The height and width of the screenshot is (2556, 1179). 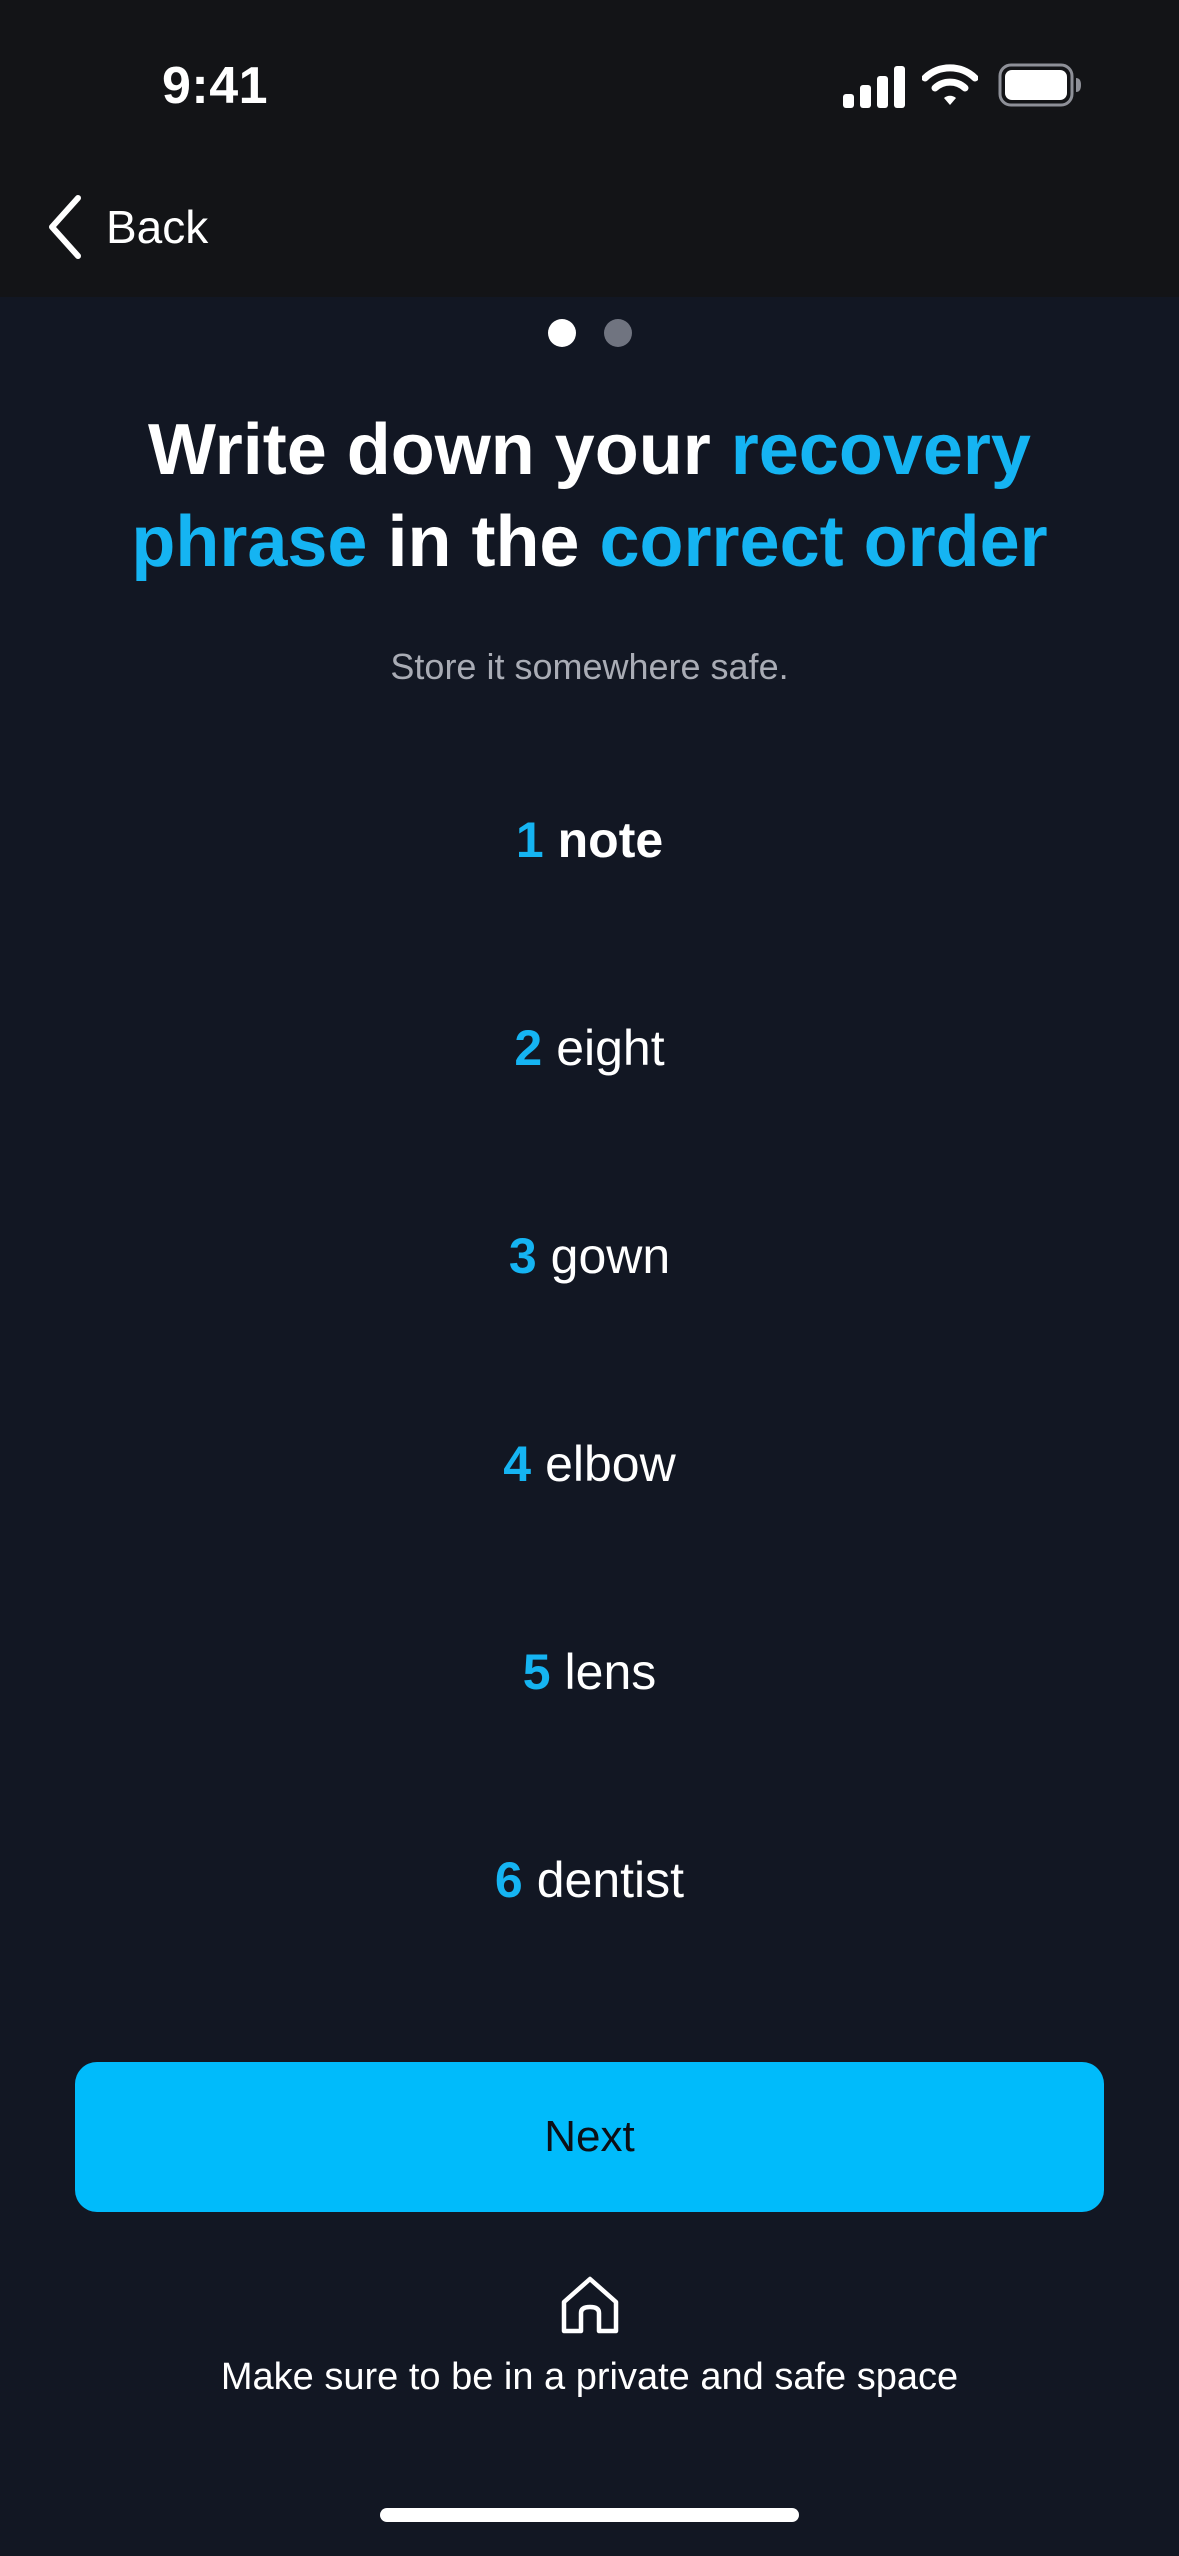 I want to click on word-number: 6, so click(x=508, y=1880).